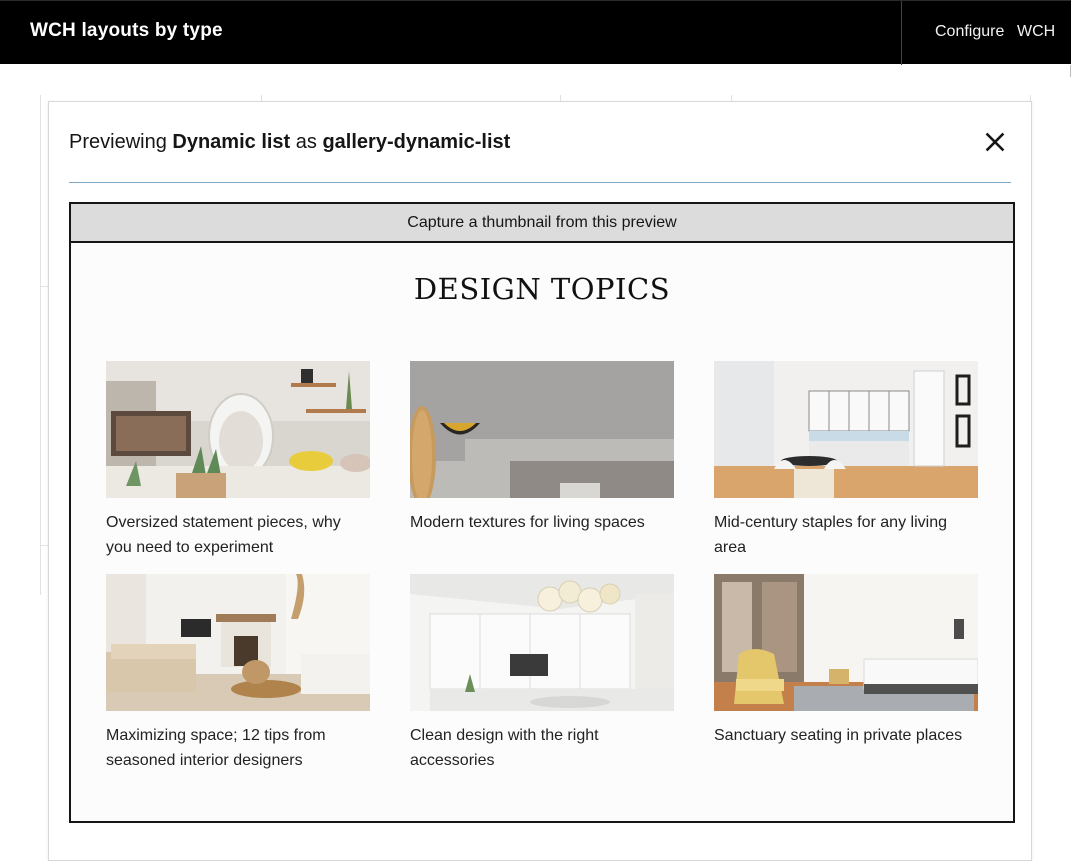 The height and width of the screenshot is (861, 1071). What do you see at coordinates (126, 30) in the screenshot?
I see `app-title: WCH layouts by type` at bounding box center [126, 30].